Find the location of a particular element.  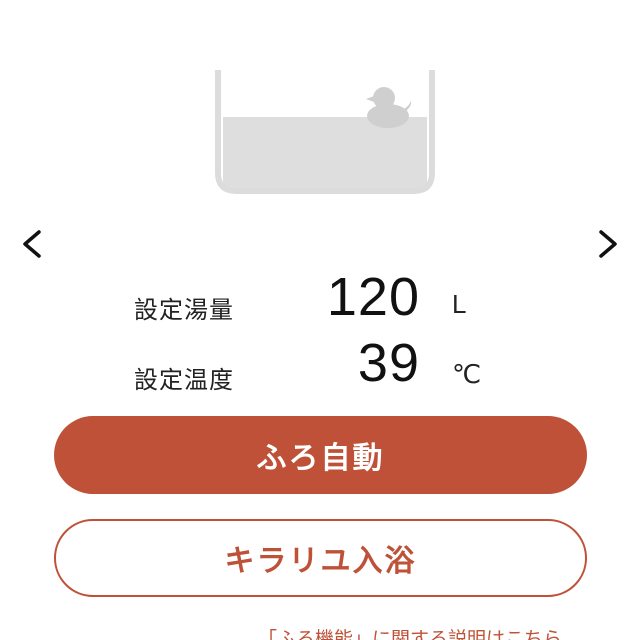

auto-bath-button-label: ふろ自動 is located at coordinates (320, 458).